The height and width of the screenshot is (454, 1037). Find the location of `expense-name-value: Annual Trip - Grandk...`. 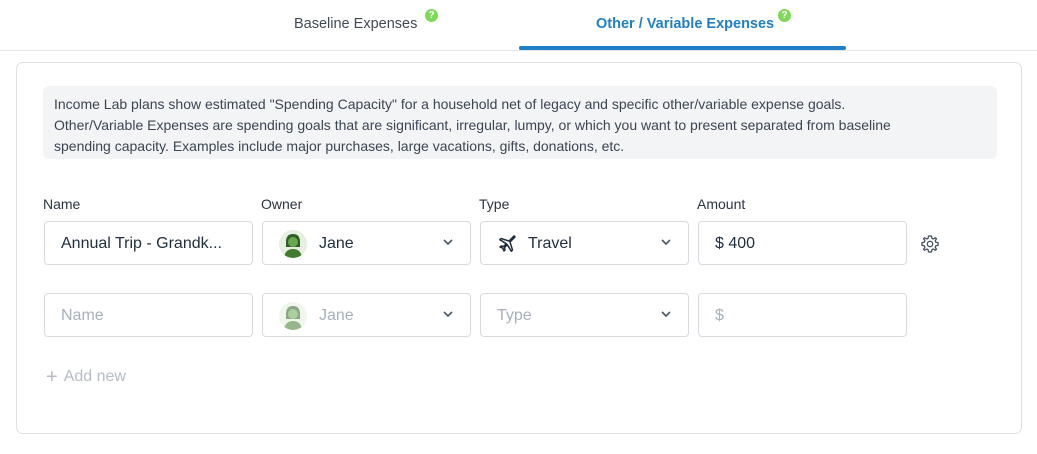

expense-name-value: Annual Trip - Grandk... is located at coordinates (141, 243).